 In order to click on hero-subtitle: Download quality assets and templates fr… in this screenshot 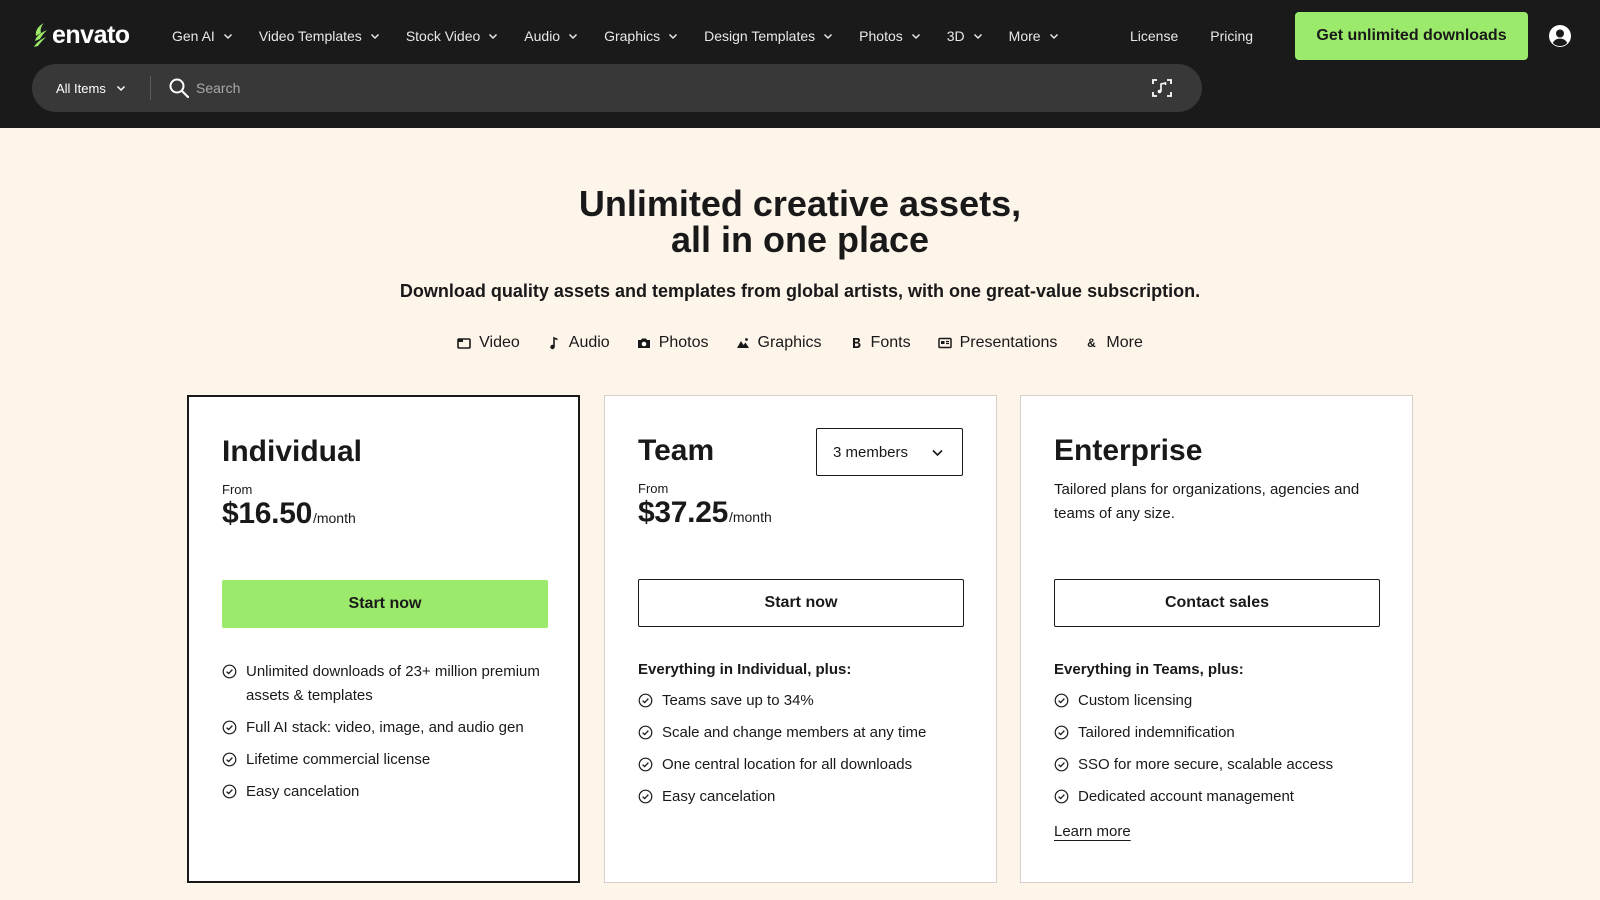, I will do `click(800, 291)`.